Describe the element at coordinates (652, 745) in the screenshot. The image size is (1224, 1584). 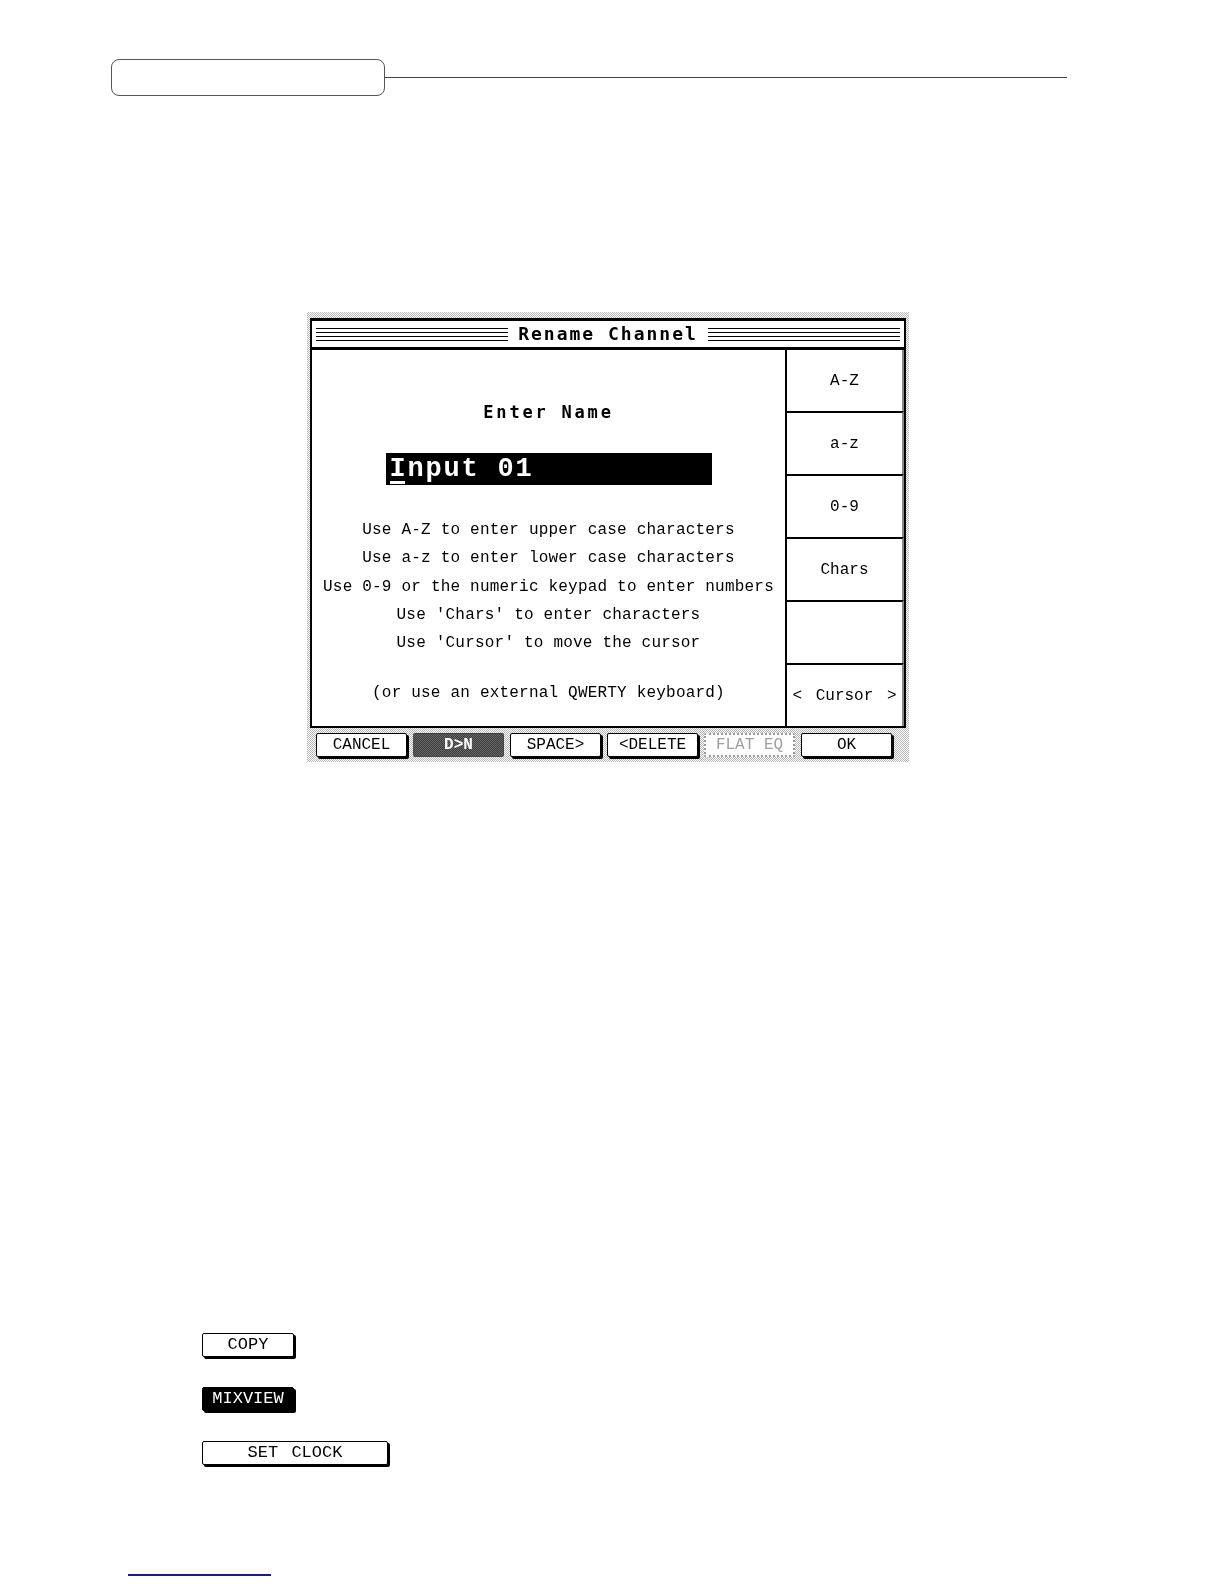
I see `function-button: <DELETE` at that location.